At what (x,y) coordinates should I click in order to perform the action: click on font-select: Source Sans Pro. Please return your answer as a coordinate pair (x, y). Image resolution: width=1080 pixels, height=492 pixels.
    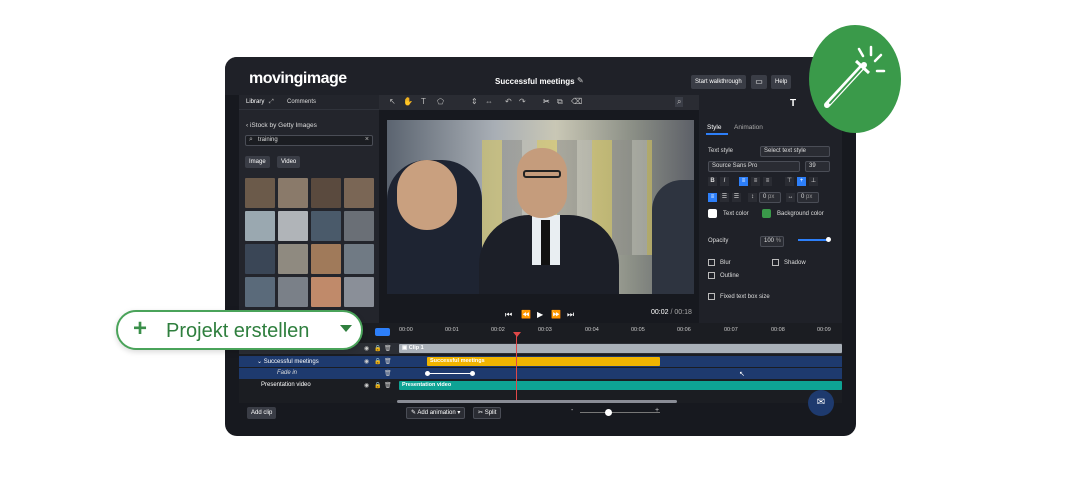
    Looking at the image, I should click on (754, 166).